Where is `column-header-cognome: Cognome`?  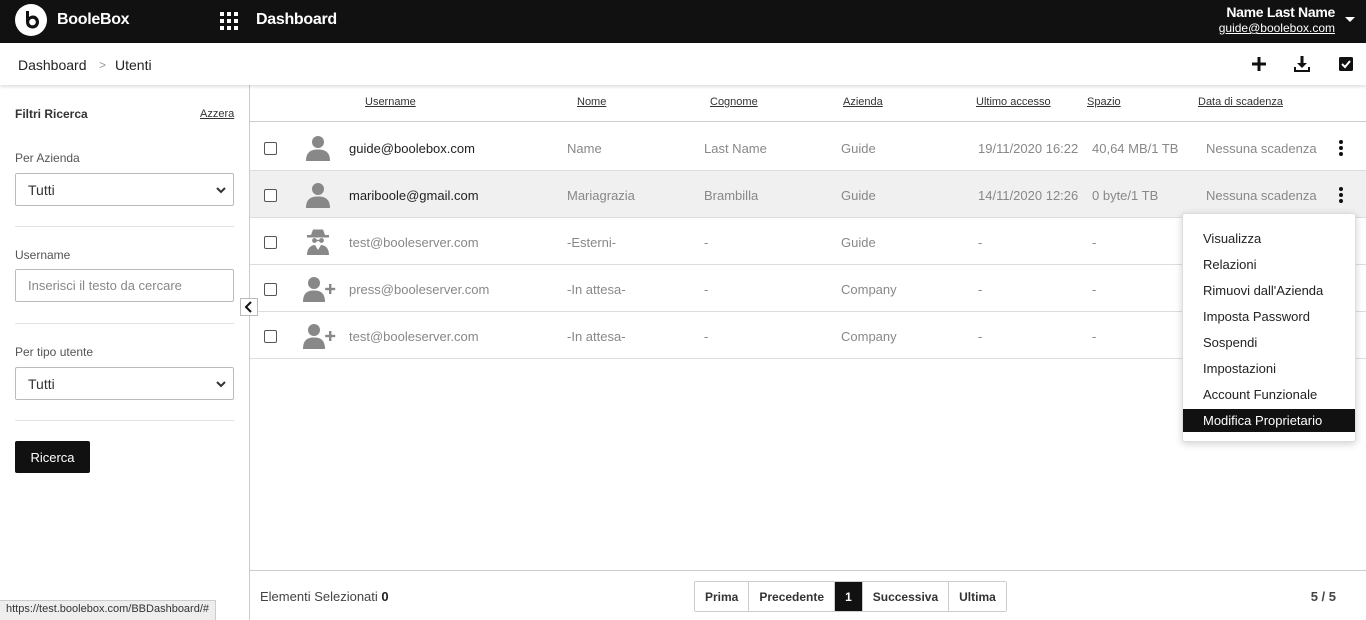
column-header-cognome: Cognome is located at coordinates (734, 102).